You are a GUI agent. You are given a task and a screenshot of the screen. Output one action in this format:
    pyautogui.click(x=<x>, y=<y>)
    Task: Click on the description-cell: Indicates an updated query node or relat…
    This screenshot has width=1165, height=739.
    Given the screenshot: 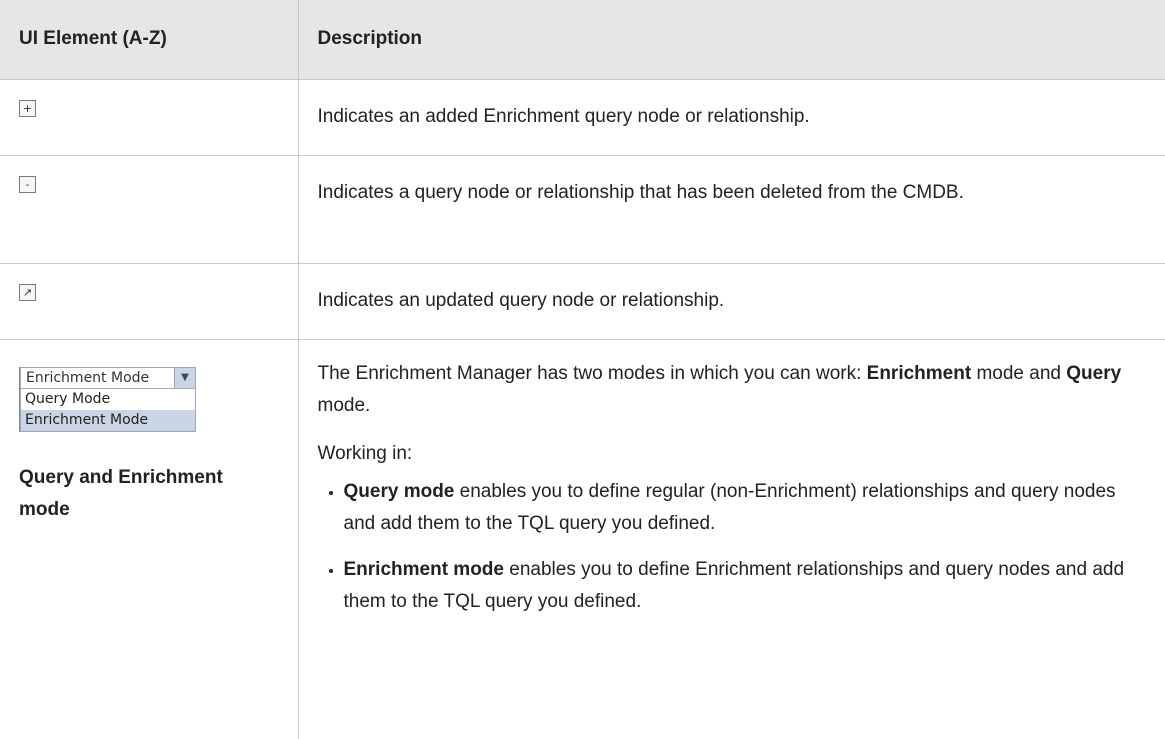 What is the action you would take?
    pyautogui.click(x=731, y=301)
    